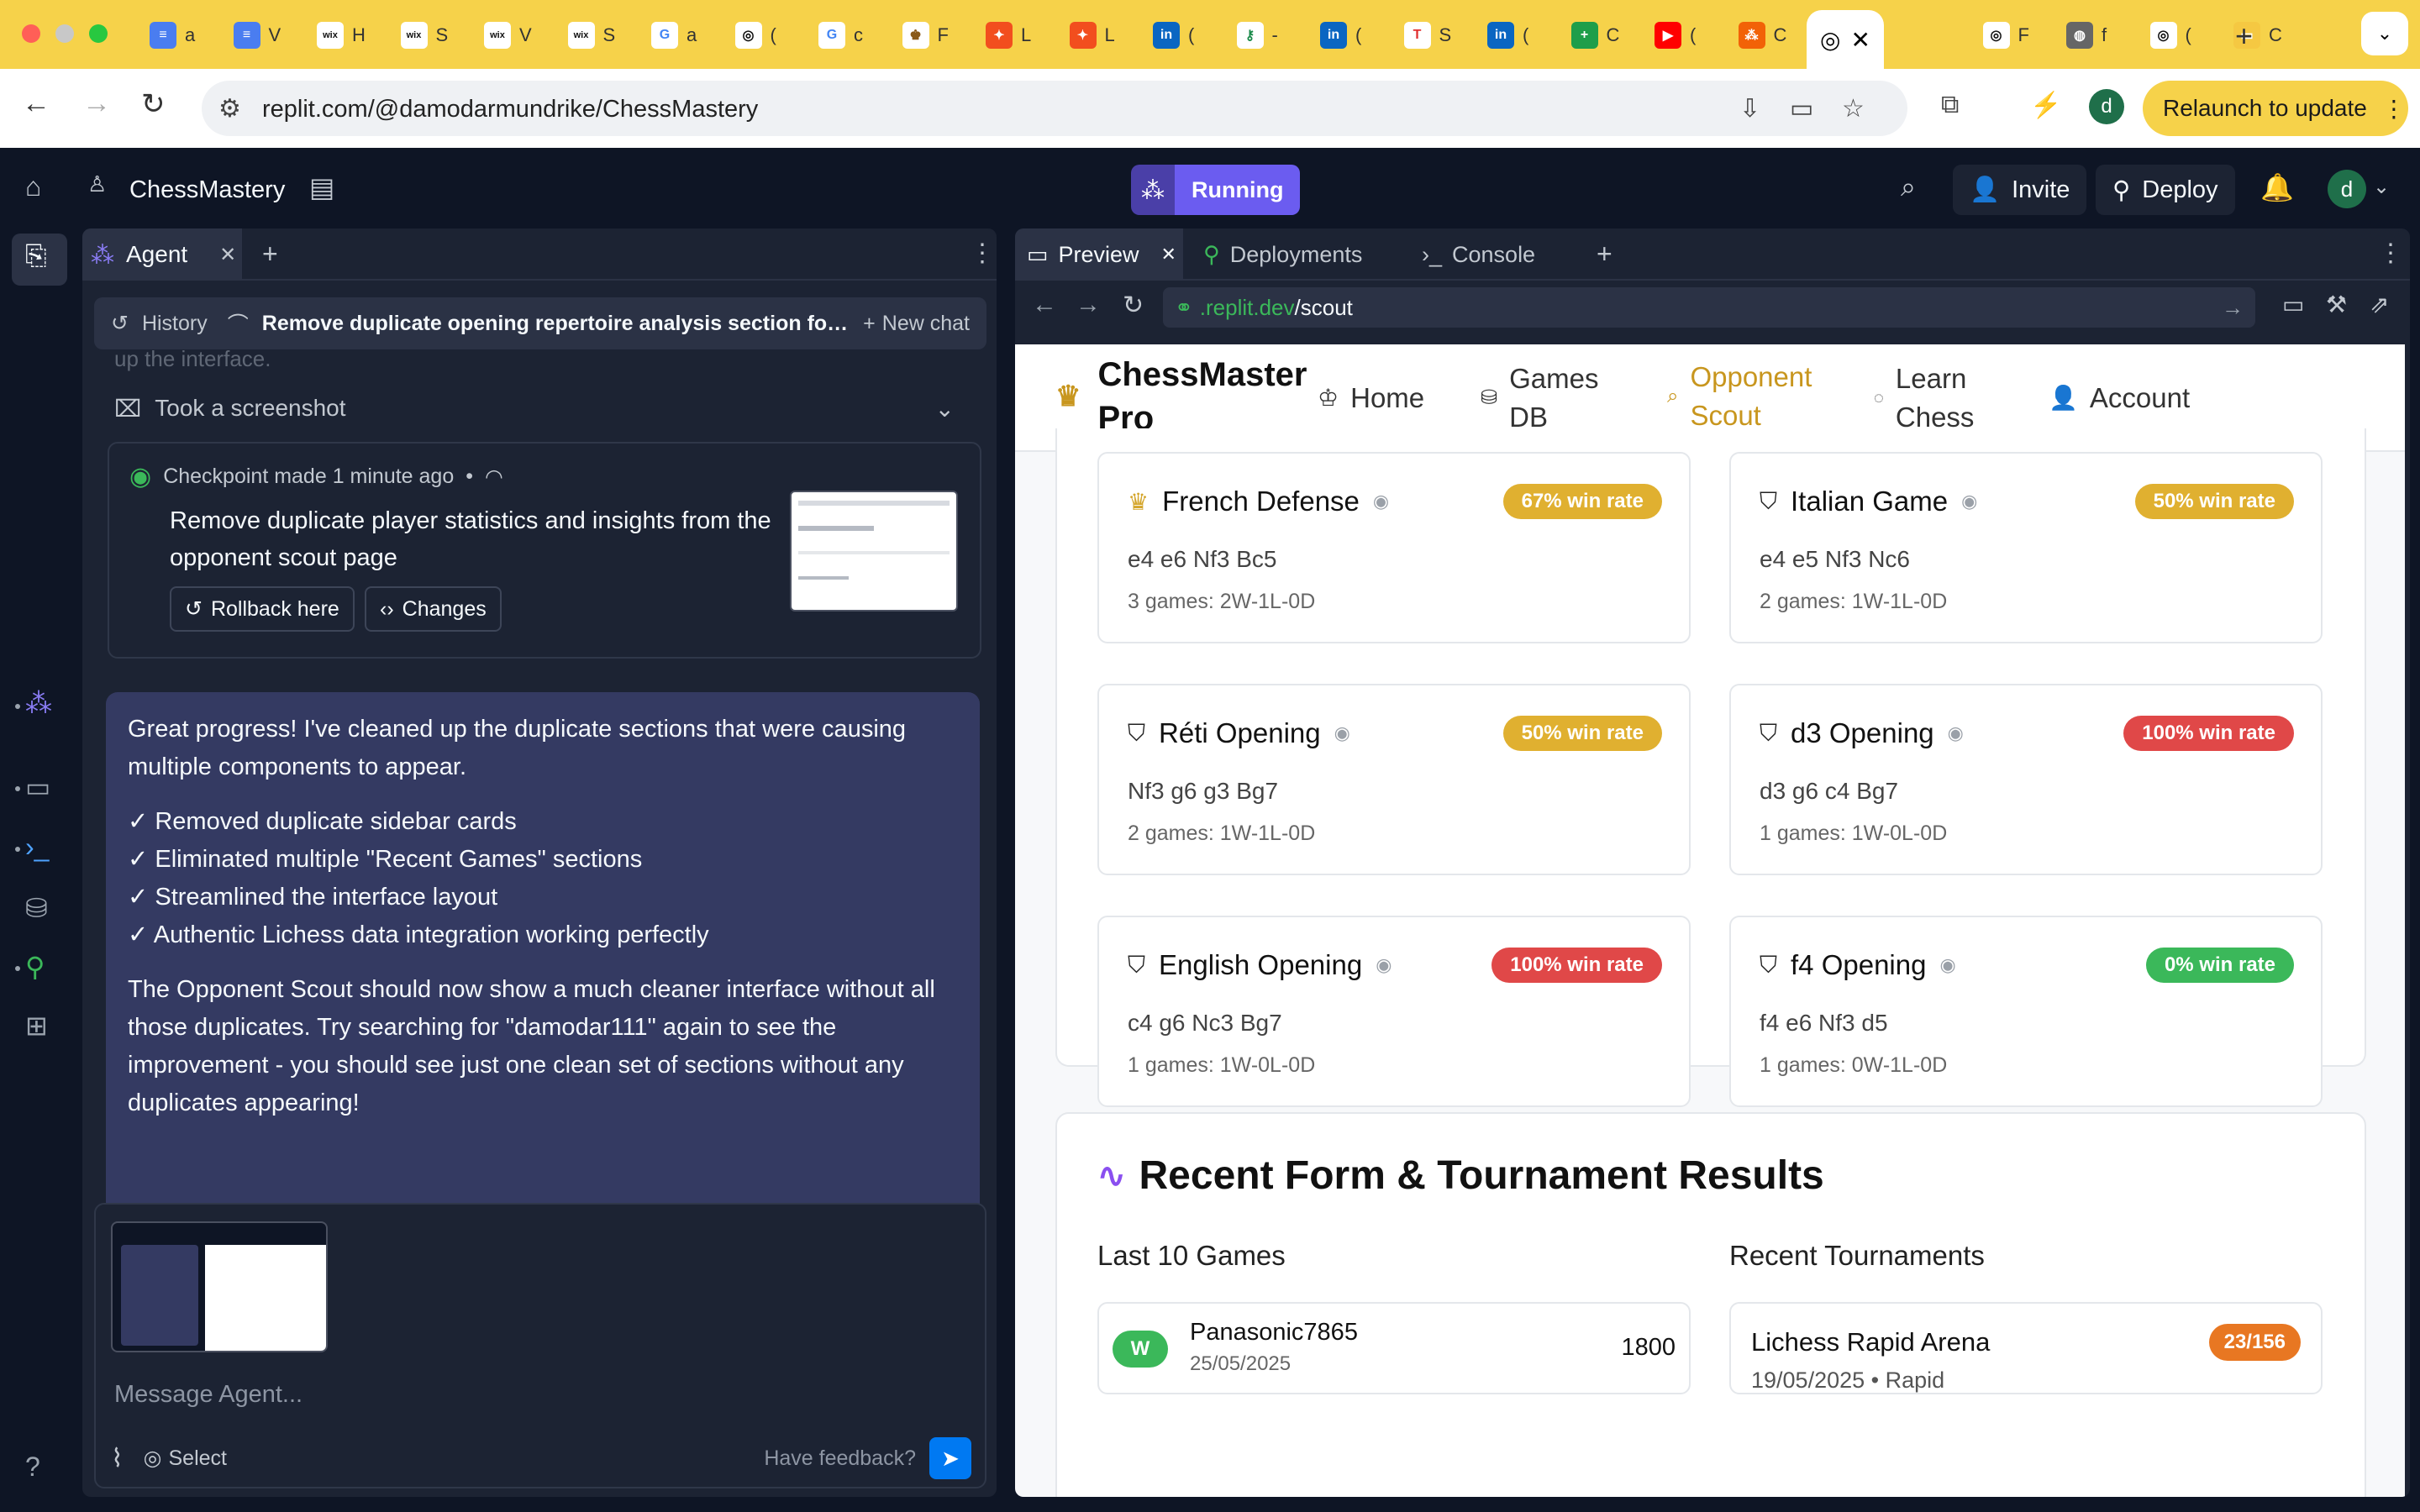 This screenshot has width=2420, height=1512. Describe the element at coordinates (1950, 105) in the screenshot. I see `extensions-icon: ⧉` at that location.